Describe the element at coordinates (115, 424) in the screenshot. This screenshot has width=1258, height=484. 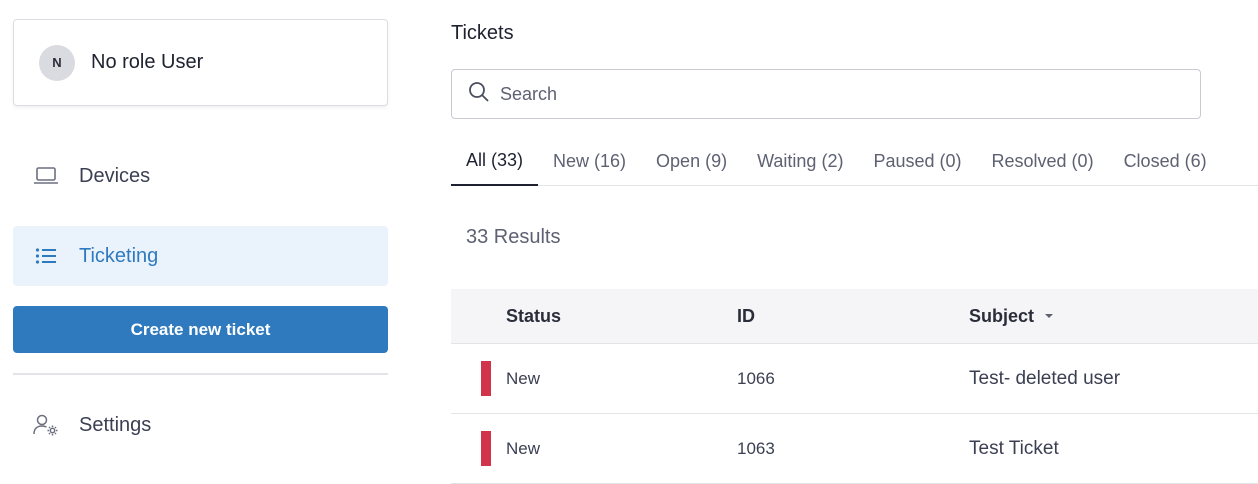
I see `sidebar-item-label: Settings` at that location.